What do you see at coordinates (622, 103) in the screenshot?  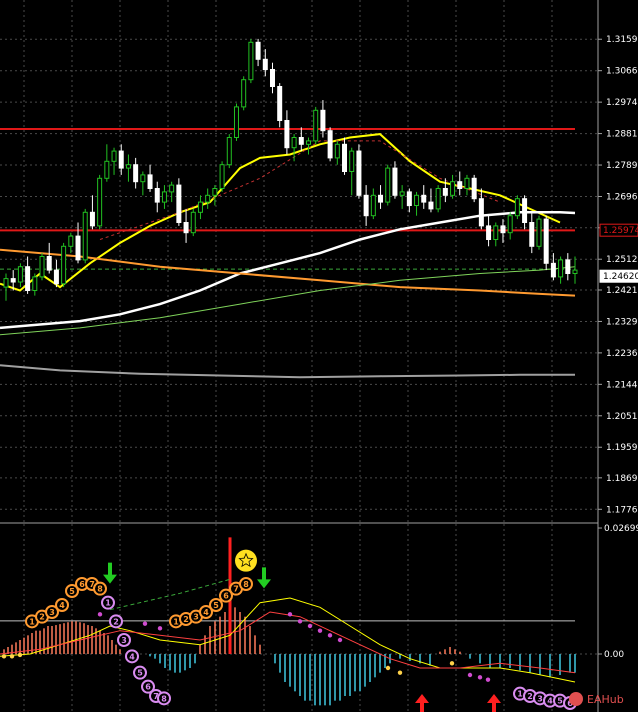 I see `price-tick-label: 1.29740` at bounding box center [622, 103].